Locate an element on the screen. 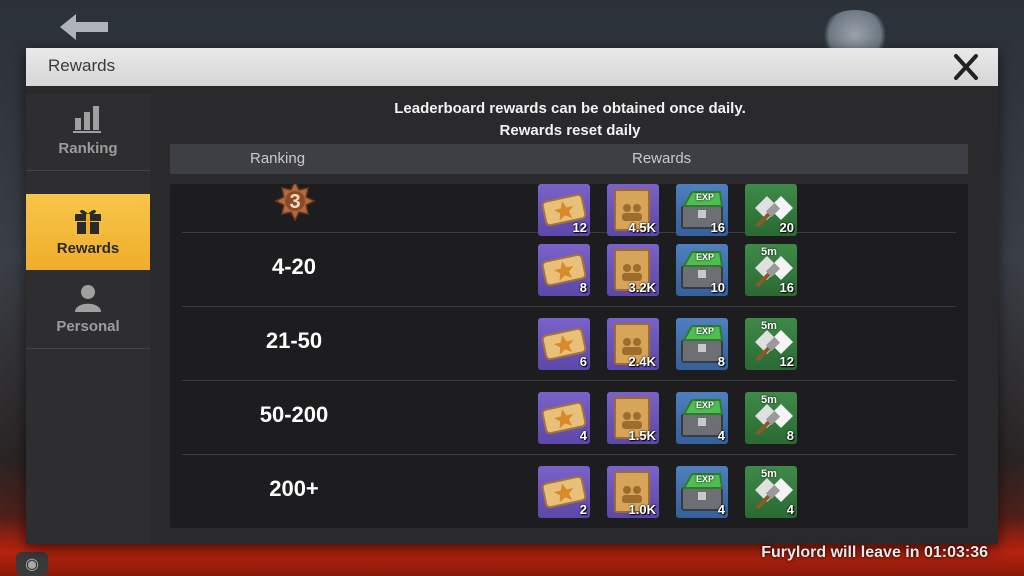  boss-timer: Furylord will leave in 01:03:36 is located at coordinates (874, 552).